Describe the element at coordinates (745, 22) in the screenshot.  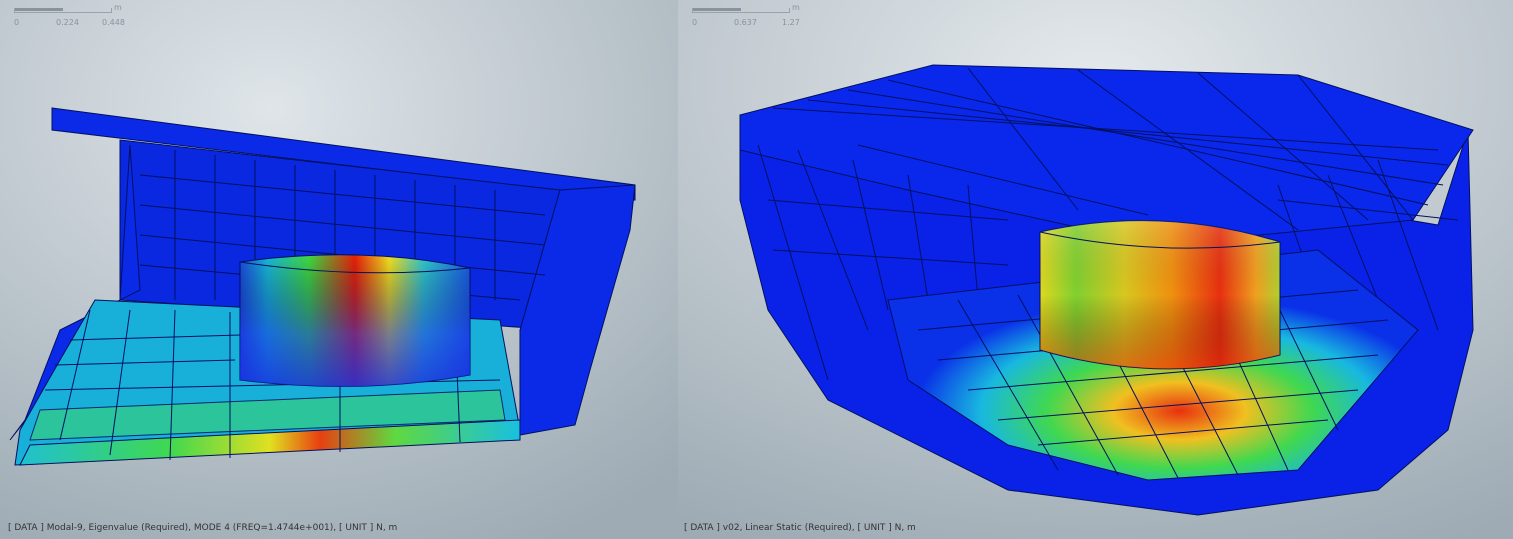
I see `scale-tick-label: 0.637` at that location.